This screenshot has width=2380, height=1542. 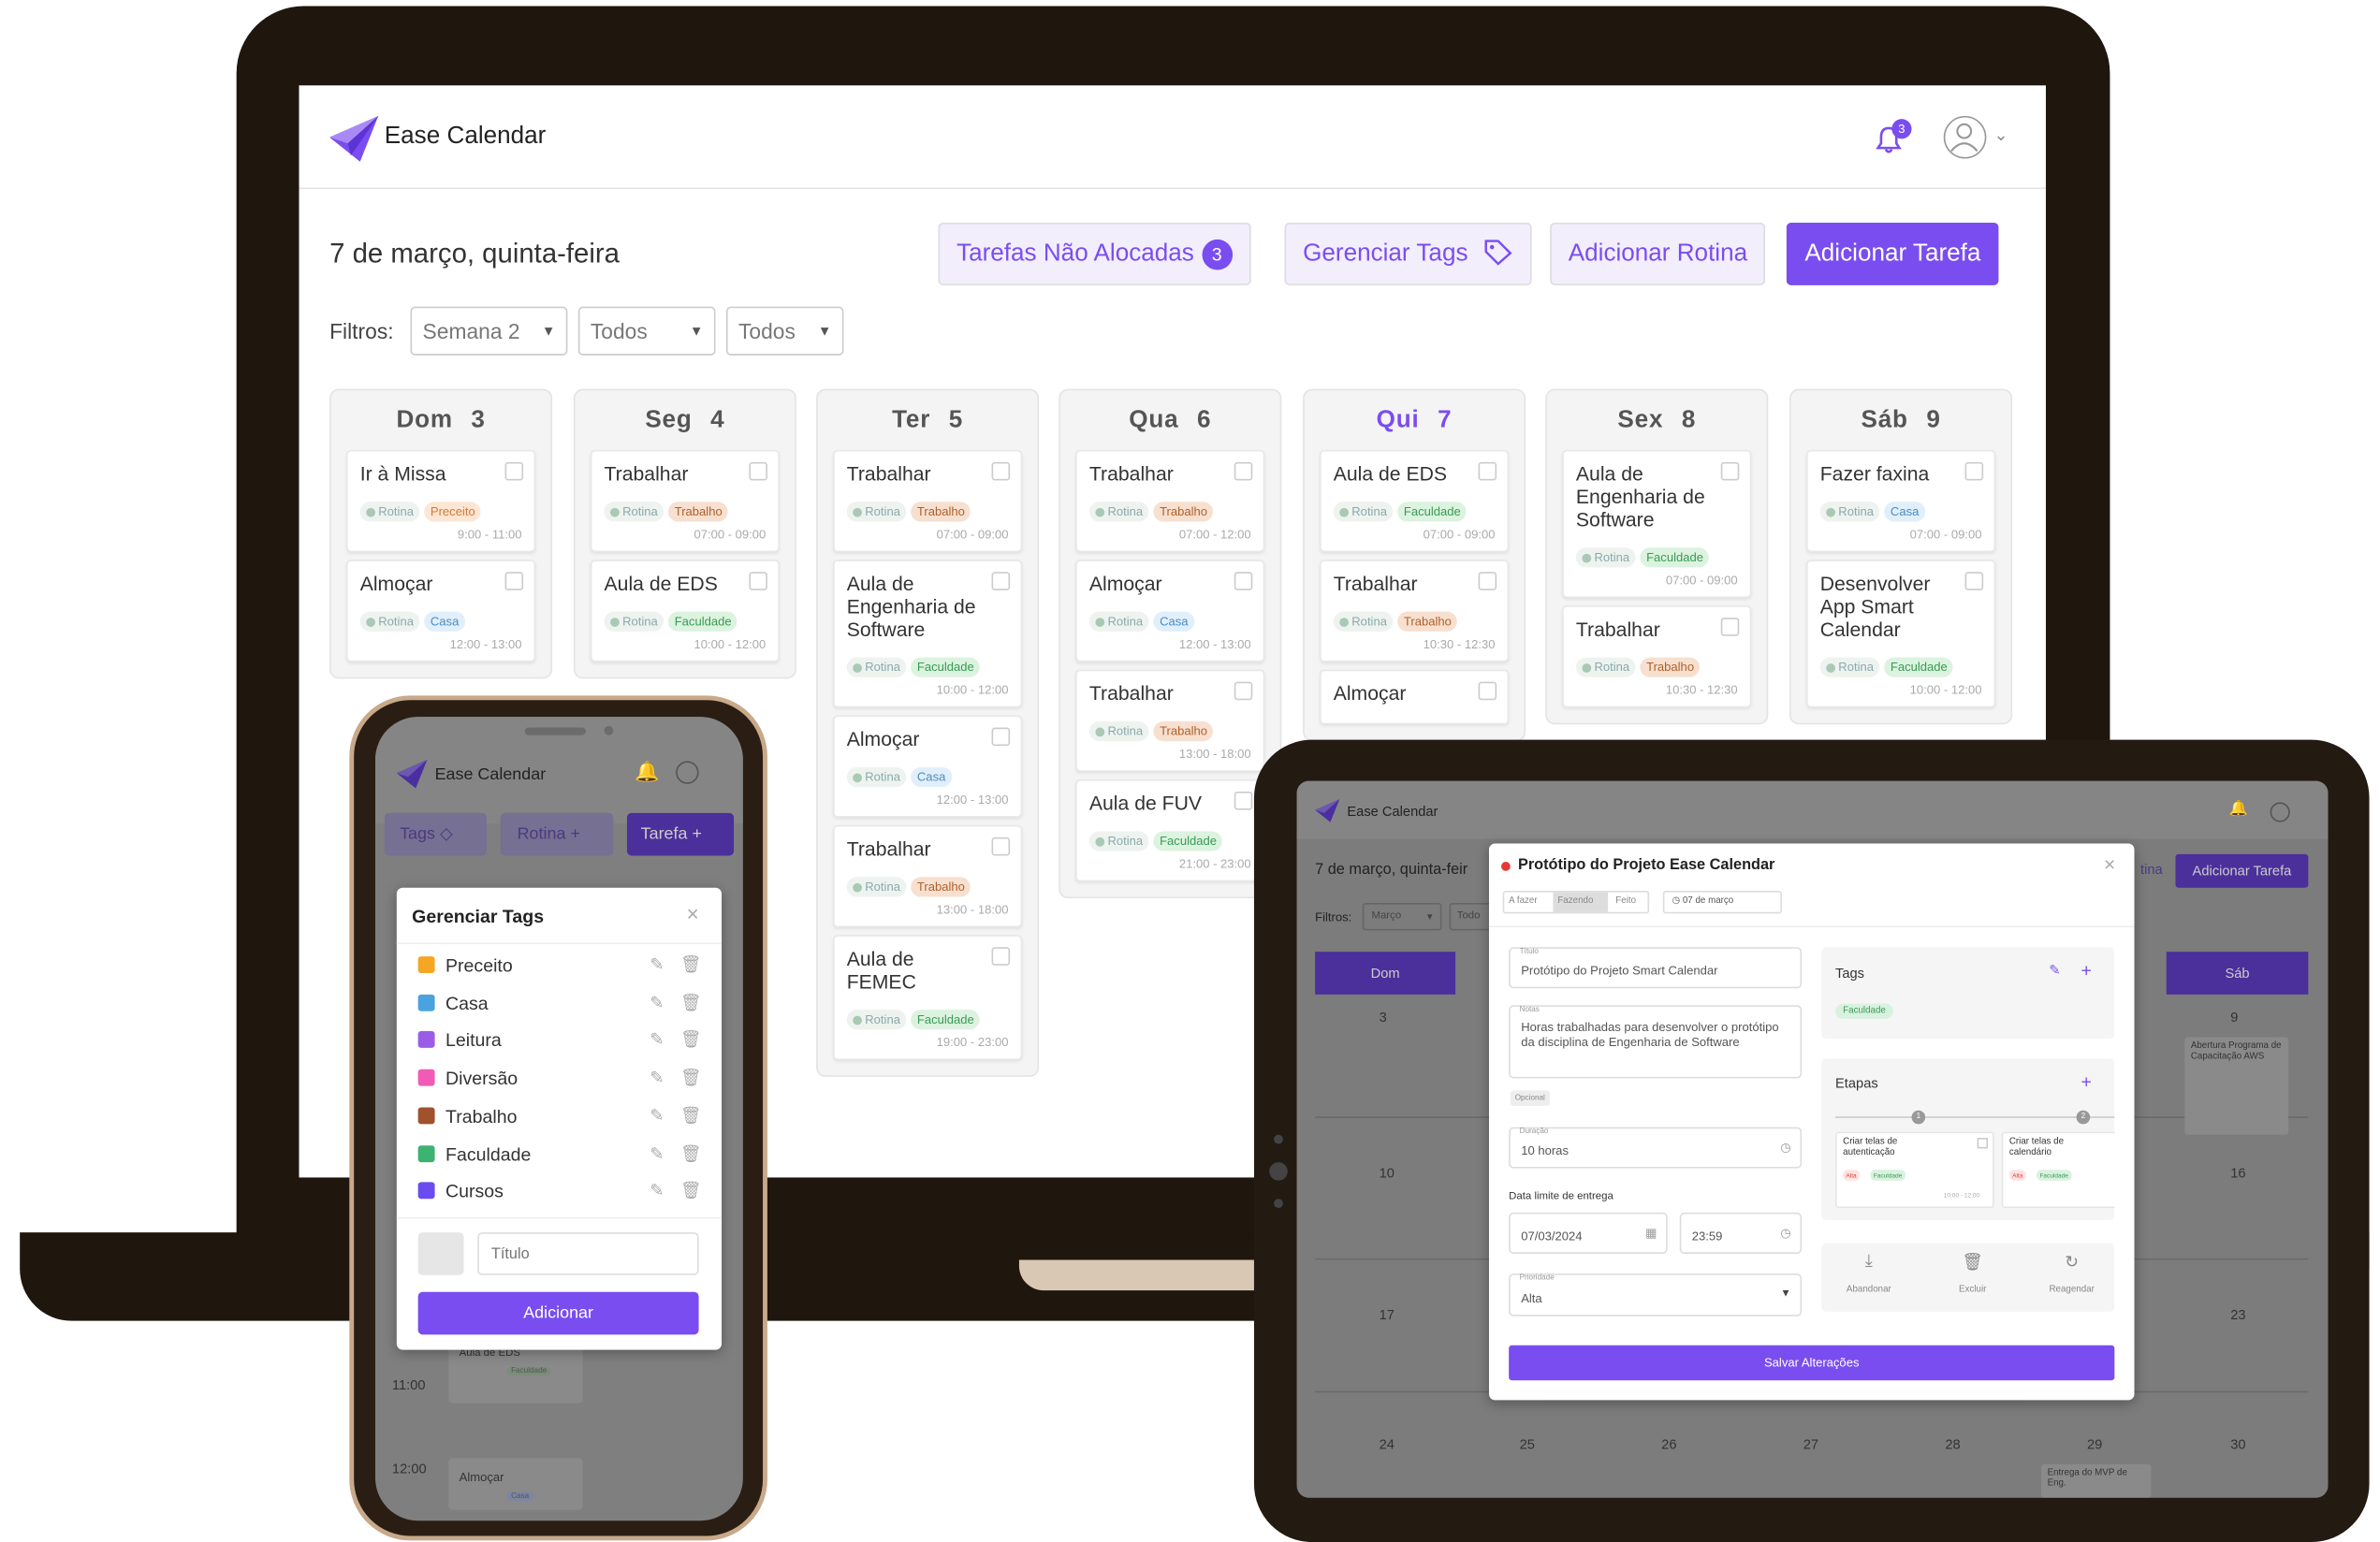 What do you see at coordinates (1656, 1295) in the screenshot?
I see `priority-select: Prioridade Alta ▼` at bounding box center [1656, 1295].